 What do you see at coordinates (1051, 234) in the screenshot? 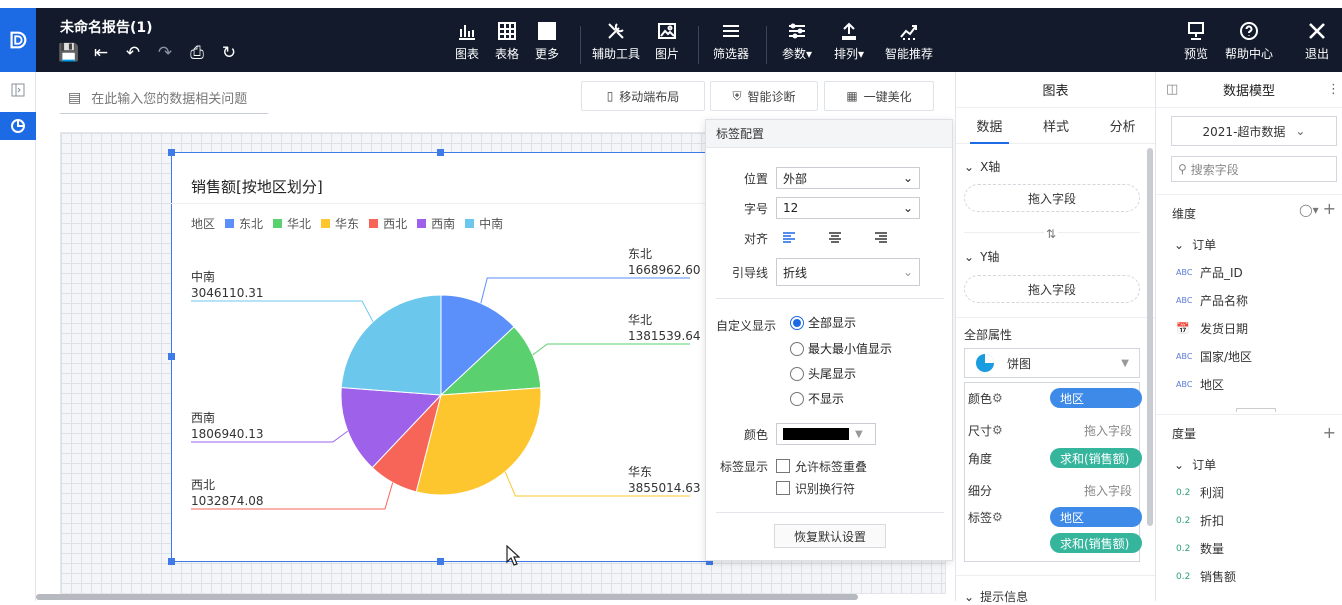
I see `swap-axes-icon: ⇅` at bounding box center [1051, 234].